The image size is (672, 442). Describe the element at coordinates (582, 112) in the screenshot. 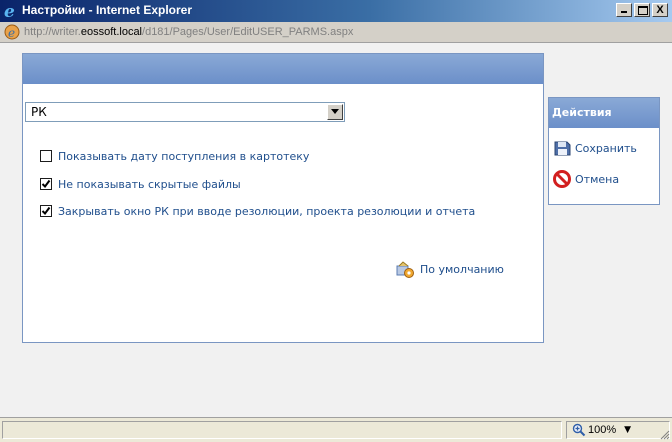

I see `actions-title: Действия` at that location.